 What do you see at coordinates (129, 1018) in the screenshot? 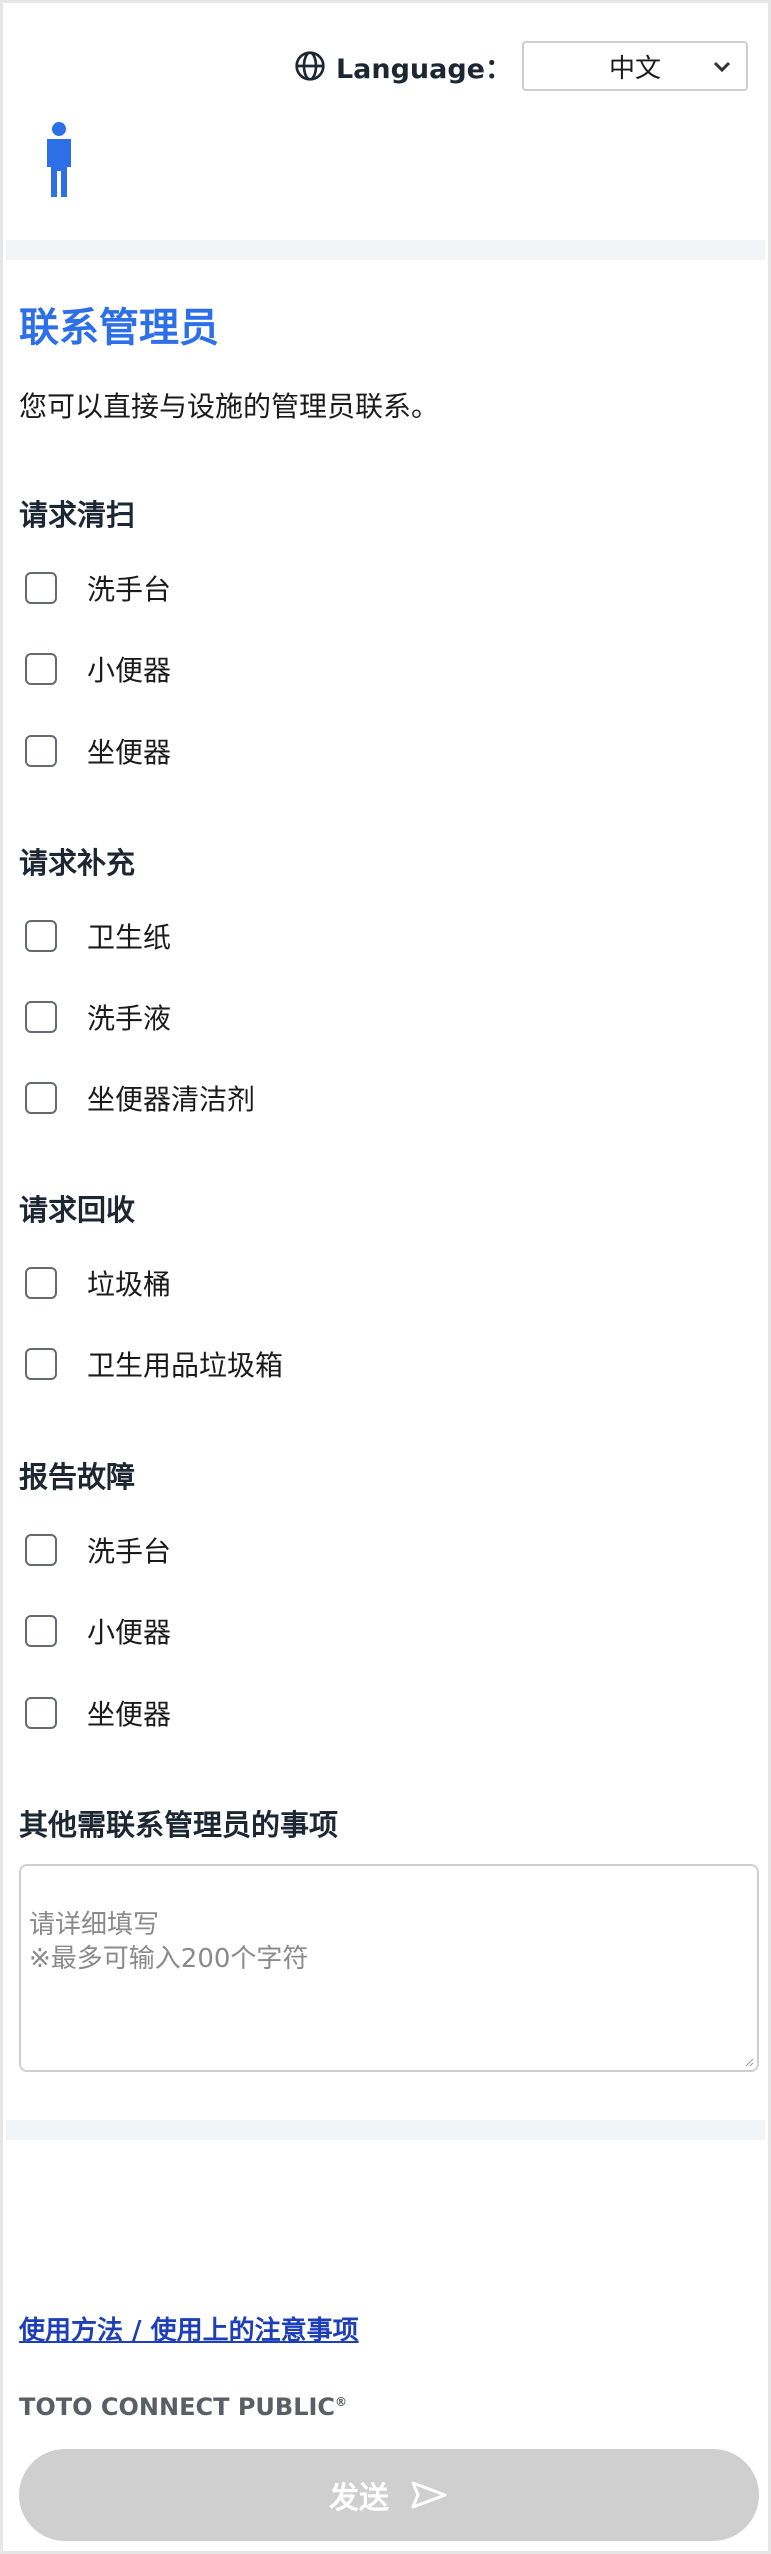
I see `checkbox-label: 洗手液` at bounding box center [129, 1018].